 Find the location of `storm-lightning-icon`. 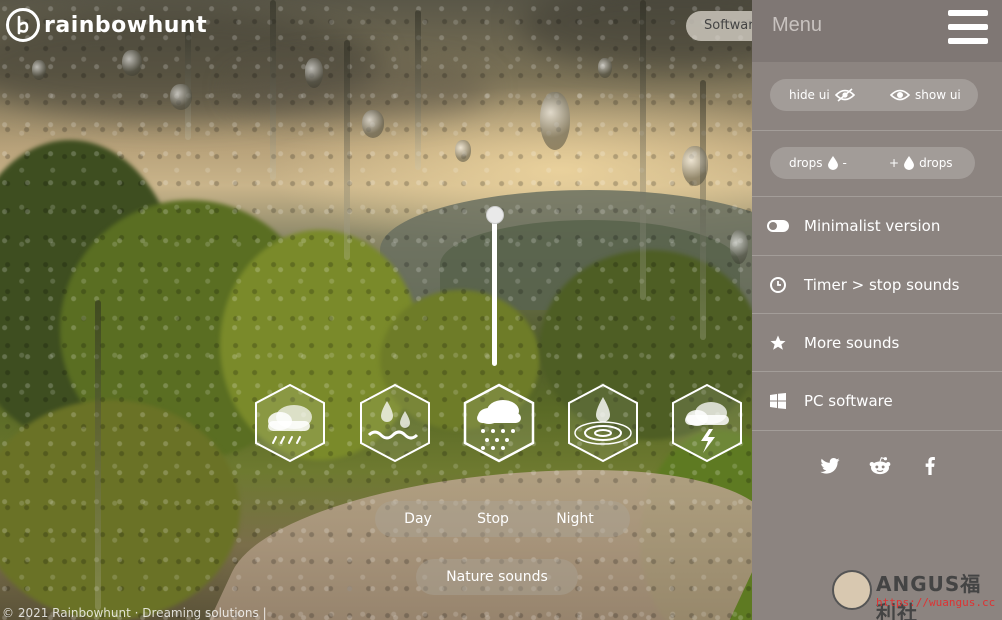

storm-lightning-icon is located at coordinates (707, 423).